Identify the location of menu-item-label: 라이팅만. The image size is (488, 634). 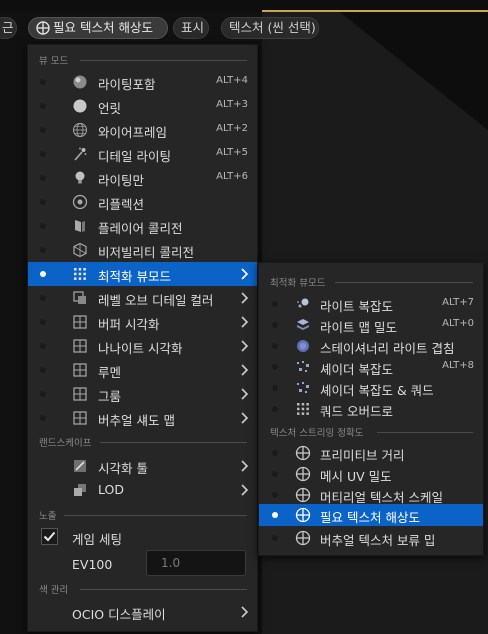
(121, 180).